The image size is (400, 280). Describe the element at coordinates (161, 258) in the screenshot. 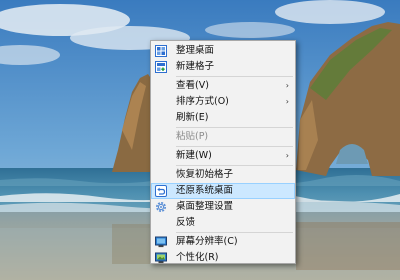

I see `personalize-icon` at that location.